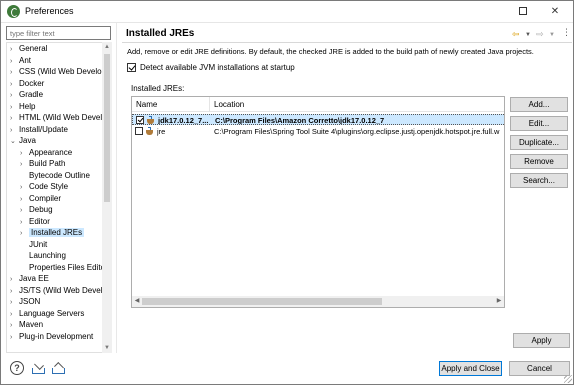  Describe the element at coordinates (51, 152) in the screenshot. I see `nav-item-label: Appearance` at that location.